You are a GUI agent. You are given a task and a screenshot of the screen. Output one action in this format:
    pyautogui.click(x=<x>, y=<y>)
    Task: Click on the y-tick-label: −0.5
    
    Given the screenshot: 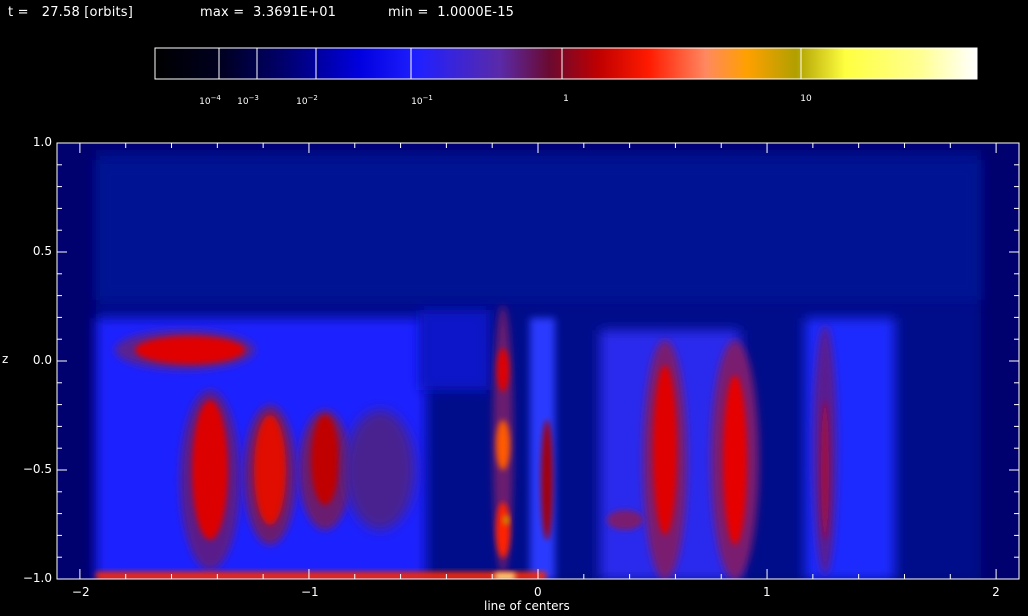 What is the action you would take?
    pyautogui.click(x=37, y=469)
    